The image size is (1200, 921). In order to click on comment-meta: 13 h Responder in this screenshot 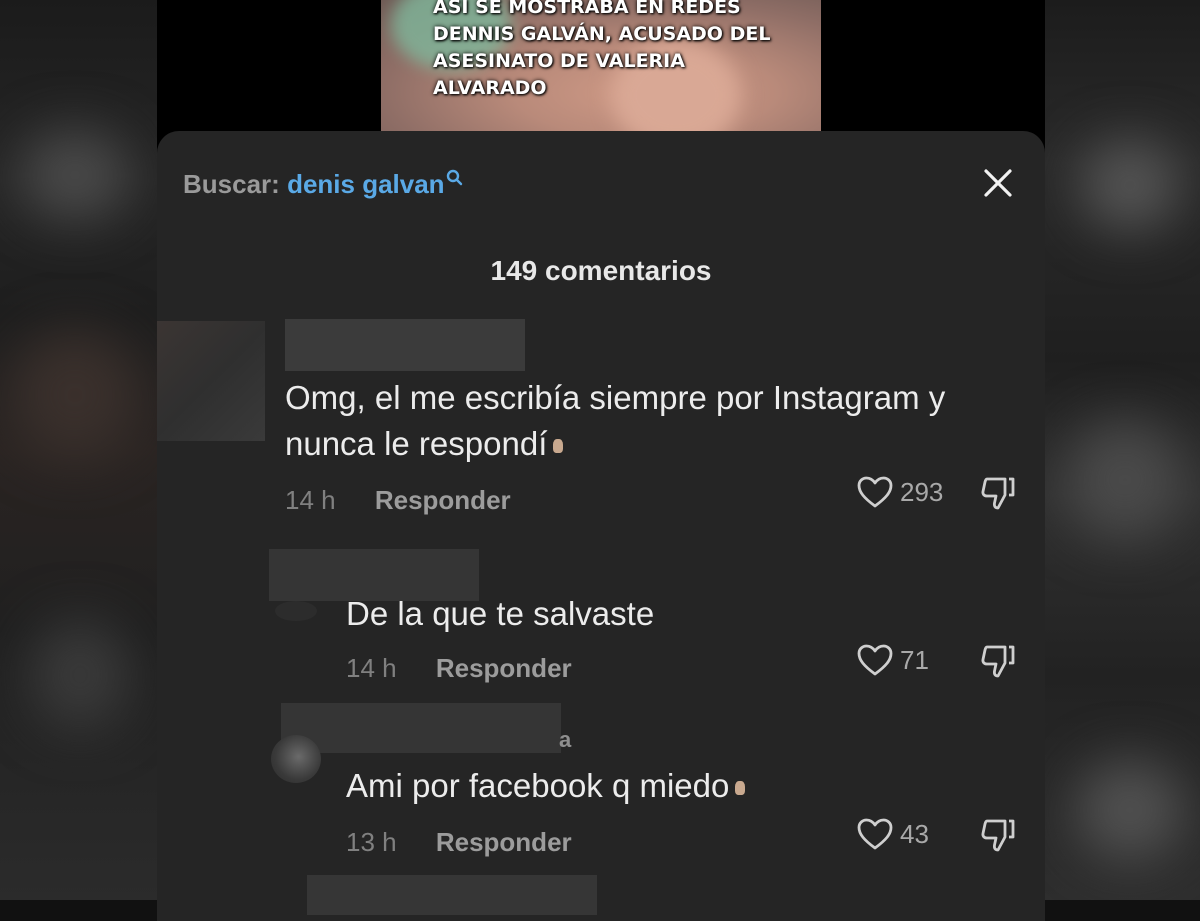, I will do `click(459, 842)`.